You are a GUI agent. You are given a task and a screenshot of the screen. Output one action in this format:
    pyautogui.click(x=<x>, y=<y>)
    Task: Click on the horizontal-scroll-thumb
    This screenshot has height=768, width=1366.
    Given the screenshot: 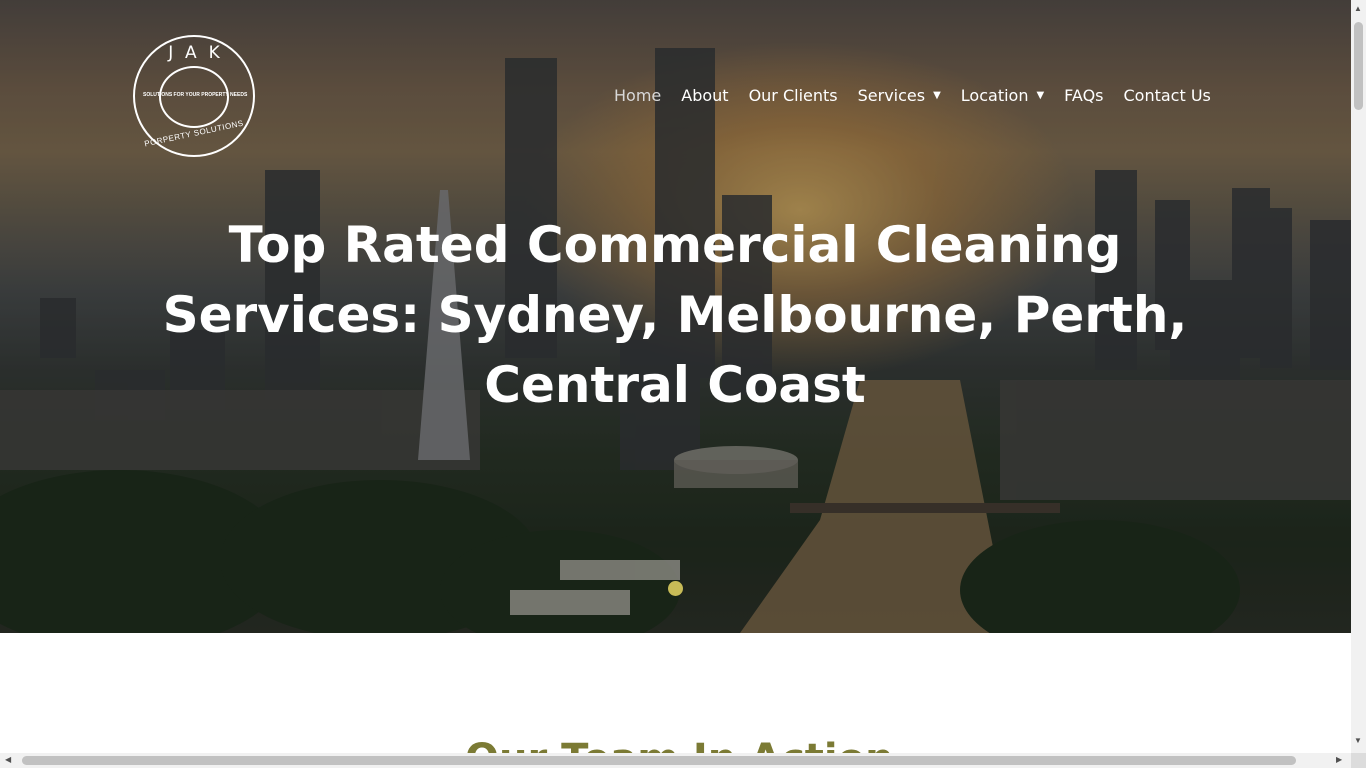 What is the action you would take?
    pyautogui.click(x=659, y=760)
    